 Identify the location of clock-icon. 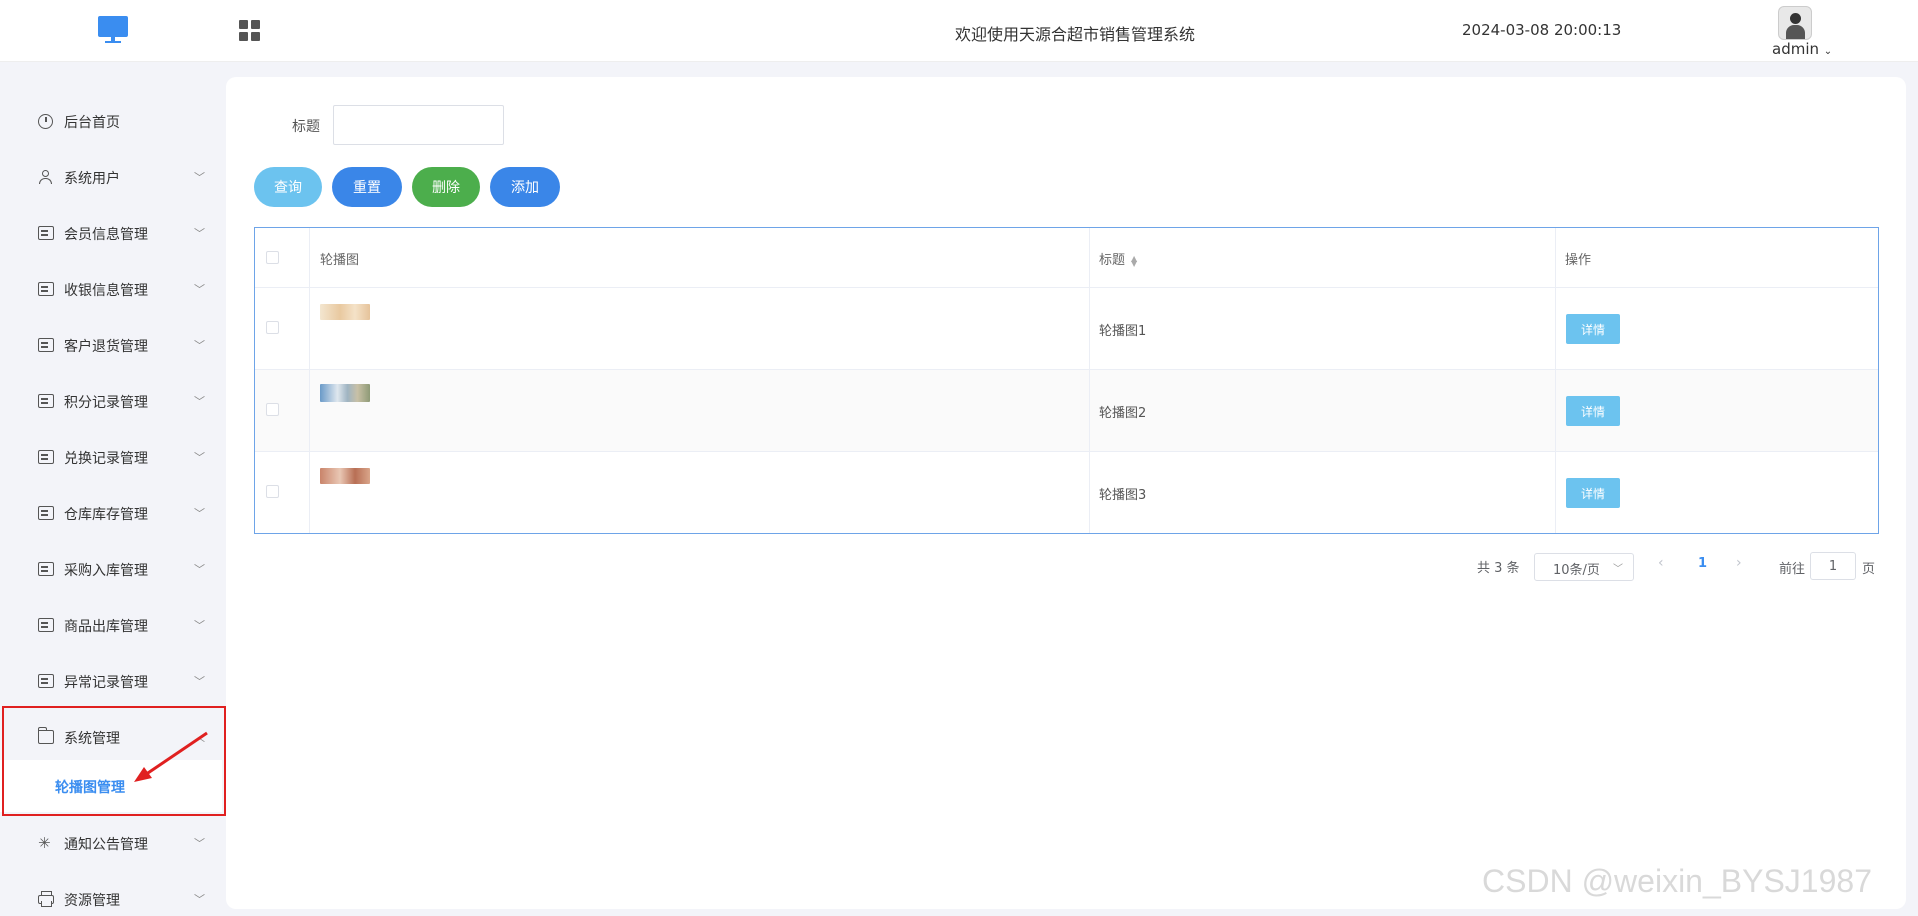
(45, 121).